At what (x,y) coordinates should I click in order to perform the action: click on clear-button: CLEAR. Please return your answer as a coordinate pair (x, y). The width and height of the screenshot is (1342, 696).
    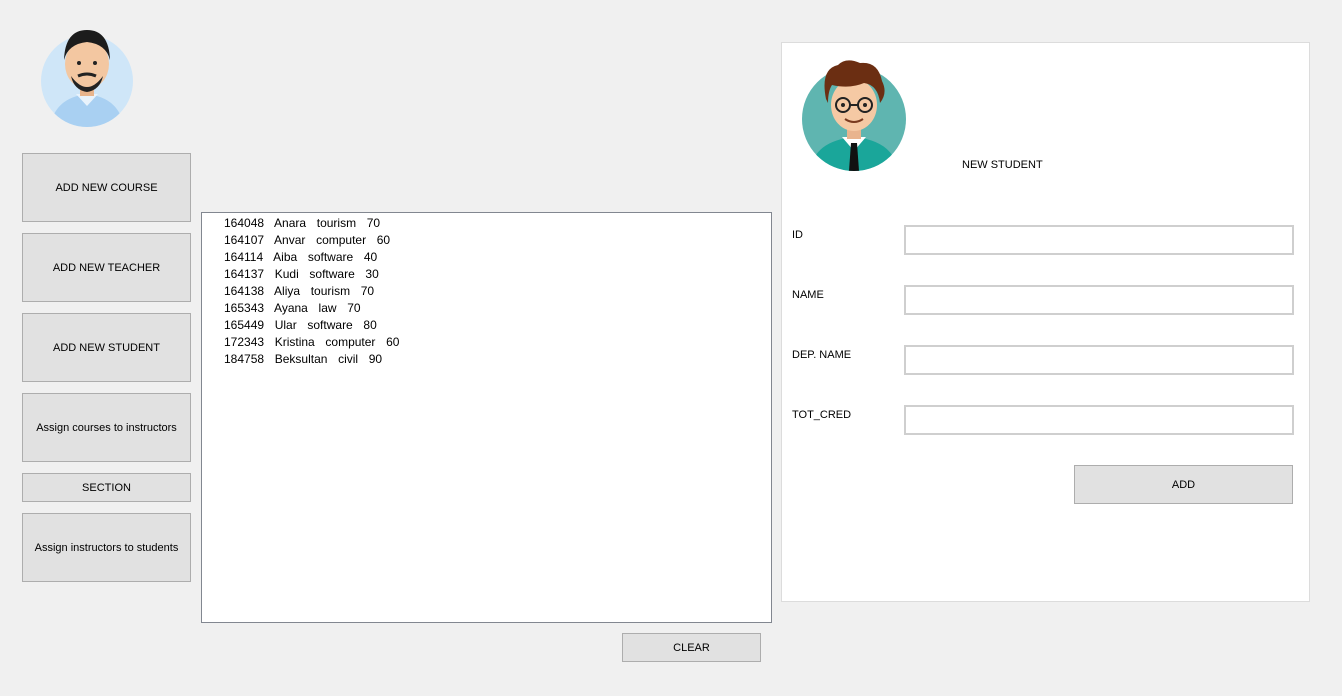
    Looking at the image, I should click on (691, 647).